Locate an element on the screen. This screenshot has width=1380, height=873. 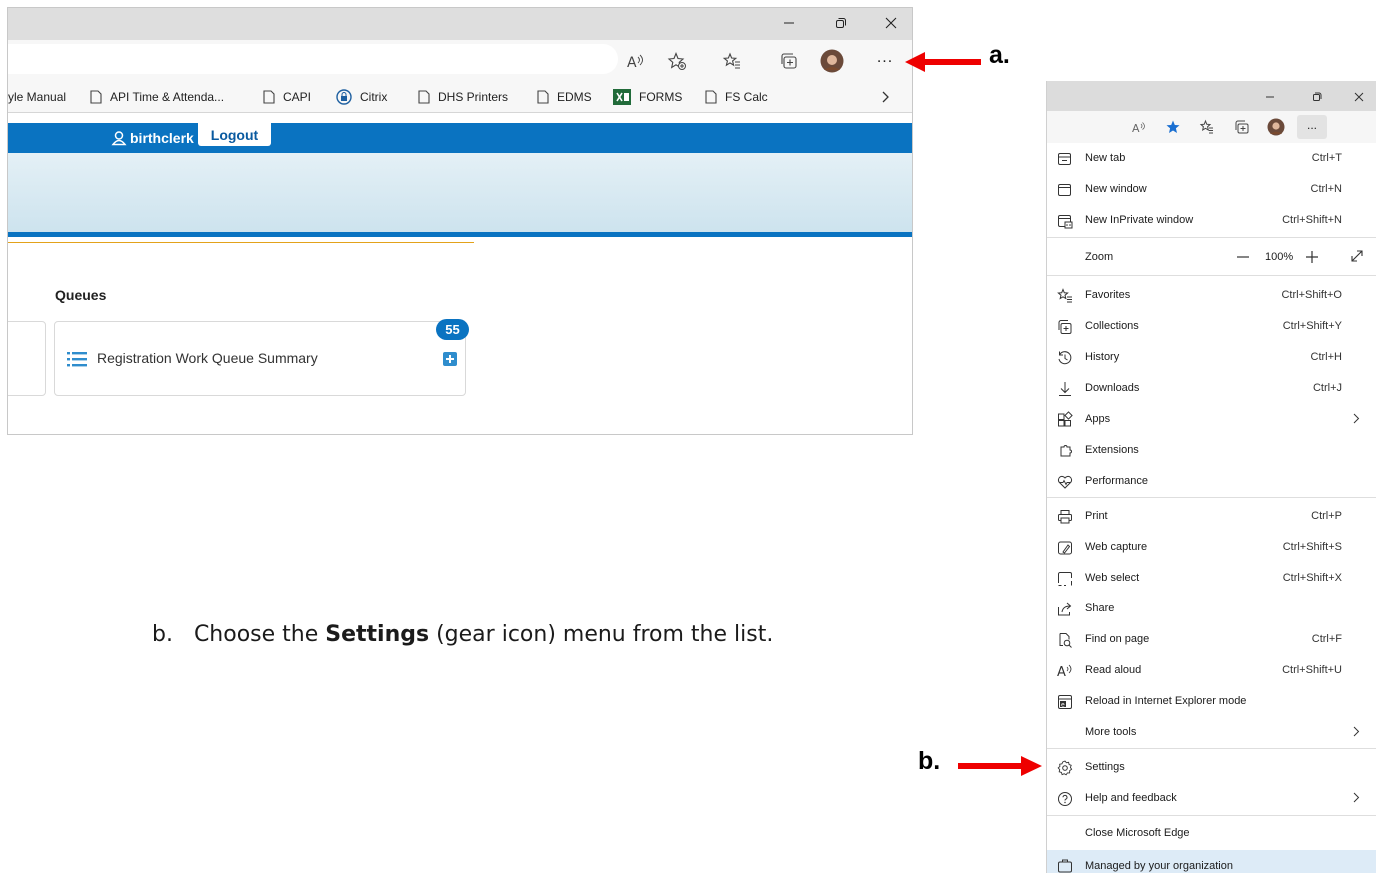
zoom-in-icon is located at coordinates (1312, 257).